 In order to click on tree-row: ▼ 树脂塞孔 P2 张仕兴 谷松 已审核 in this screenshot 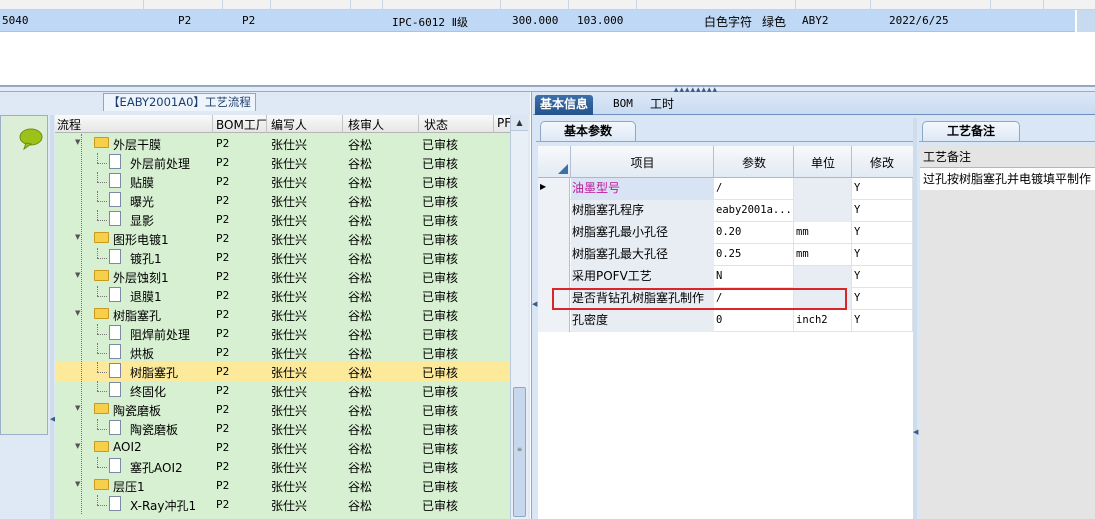, I will do `click(282, 314)`.